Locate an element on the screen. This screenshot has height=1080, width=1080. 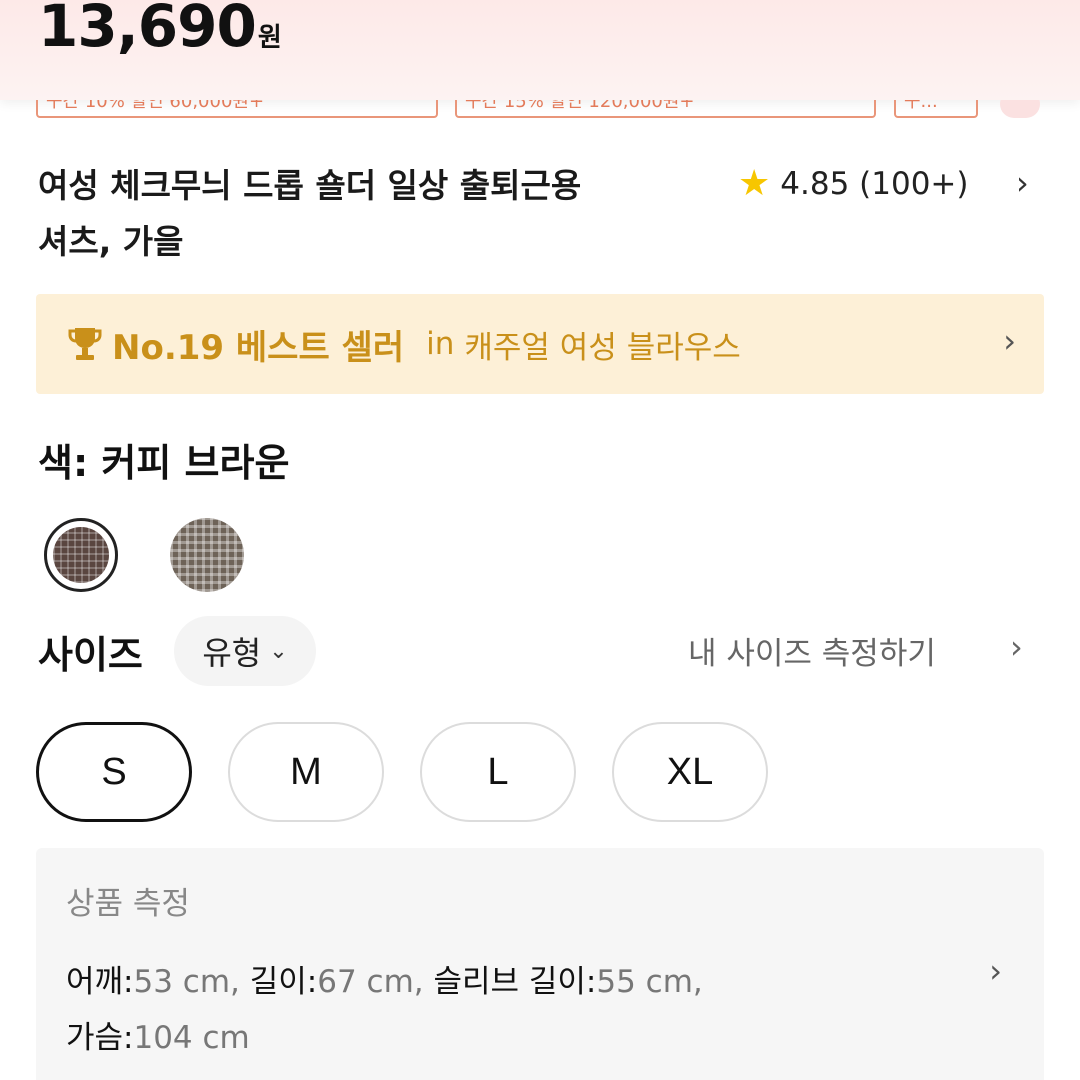
rating-text: 4.85 (100+) is located at coordinates (874, 184).